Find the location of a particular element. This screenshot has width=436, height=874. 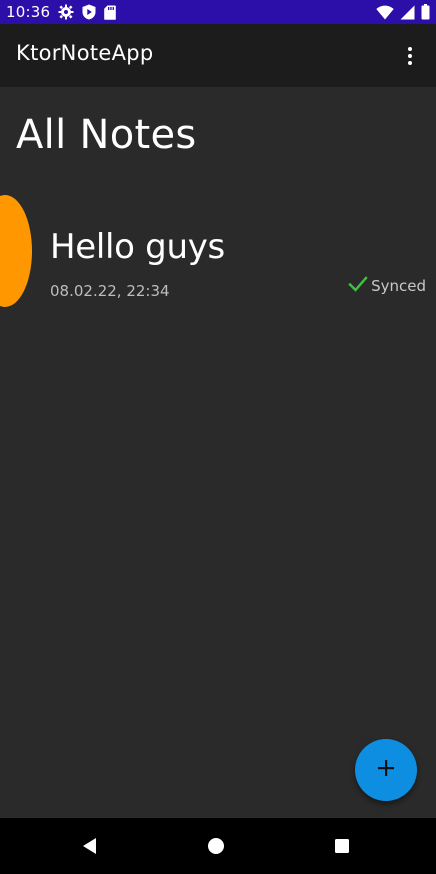

back-icon is located at coordinates (90, 846).